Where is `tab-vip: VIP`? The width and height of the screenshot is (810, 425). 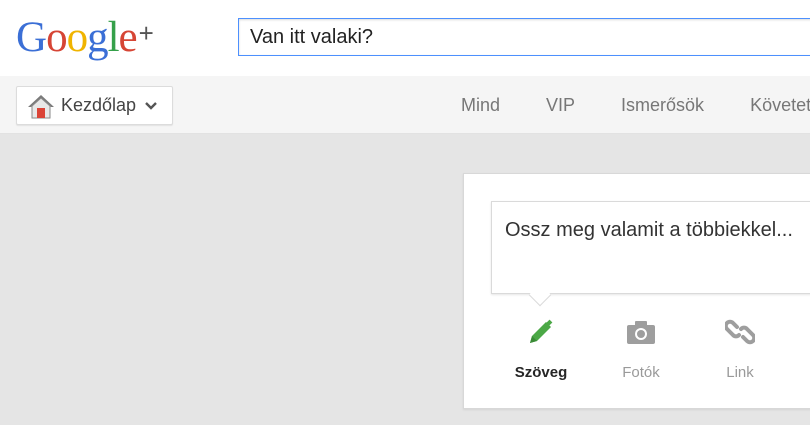
tab-vip: VIP is located at coordinates (560, 105).